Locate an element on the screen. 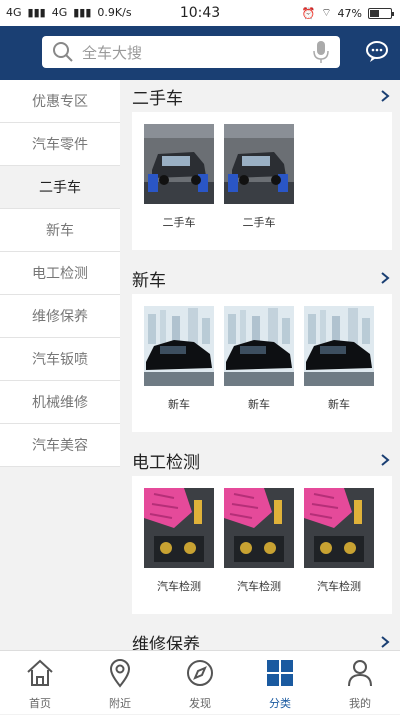 The width and height of the screenshot is (400, 715). search-icon is located at coordinates (63, 52).